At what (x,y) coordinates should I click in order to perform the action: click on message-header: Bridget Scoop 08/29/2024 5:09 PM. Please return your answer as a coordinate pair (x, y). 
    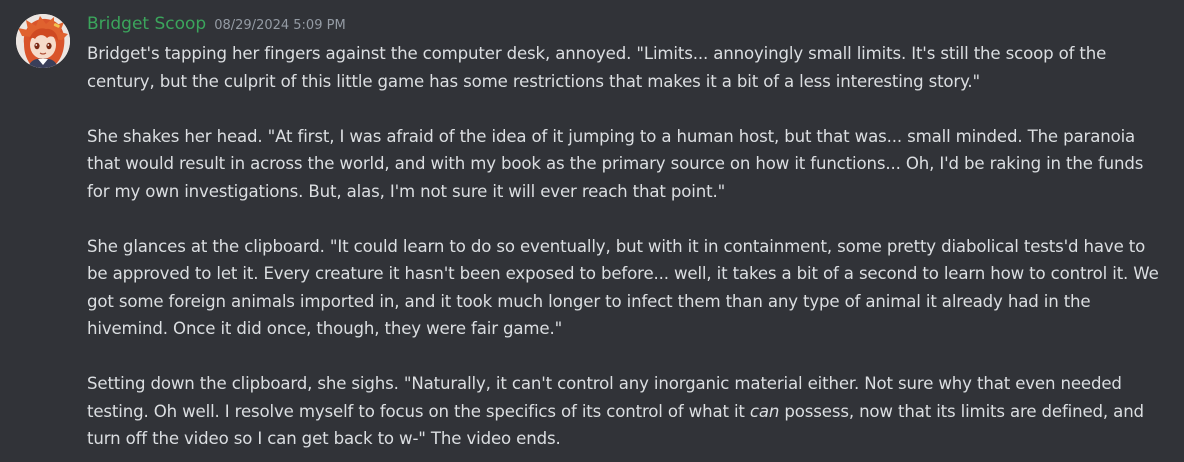
    Looking at the image, I should click on (627, 26).